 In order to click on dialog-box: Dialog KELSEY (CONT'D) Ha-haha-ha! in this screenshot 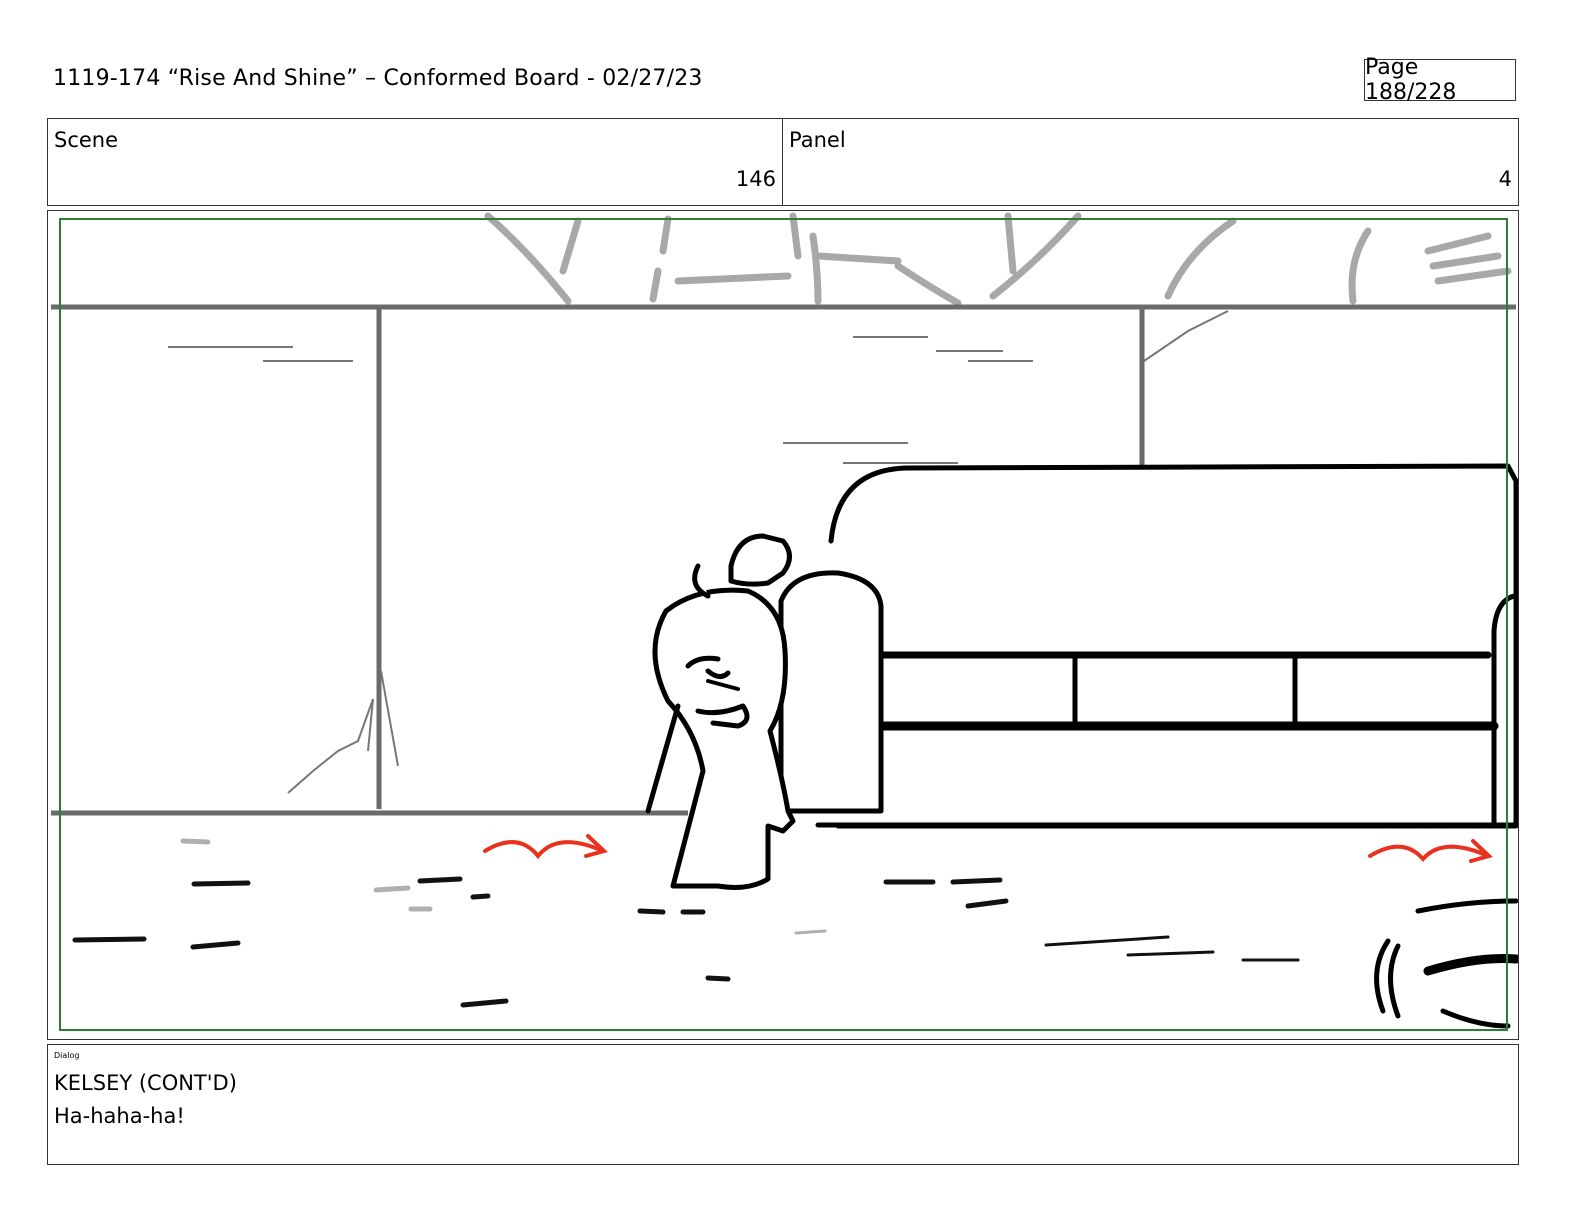, I will do `click(783, 1104)`.